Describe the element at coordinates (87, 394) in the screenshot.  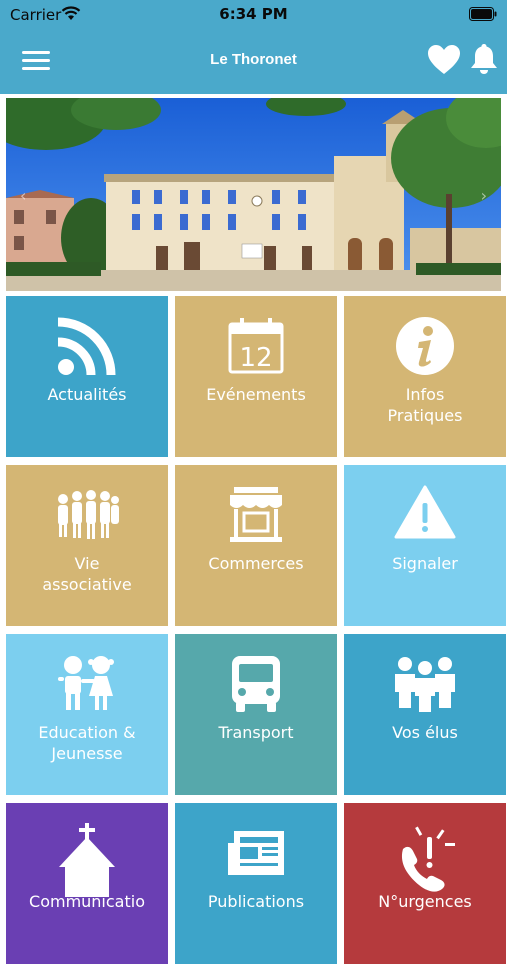
I see `tile-label: Actualités` at that location.